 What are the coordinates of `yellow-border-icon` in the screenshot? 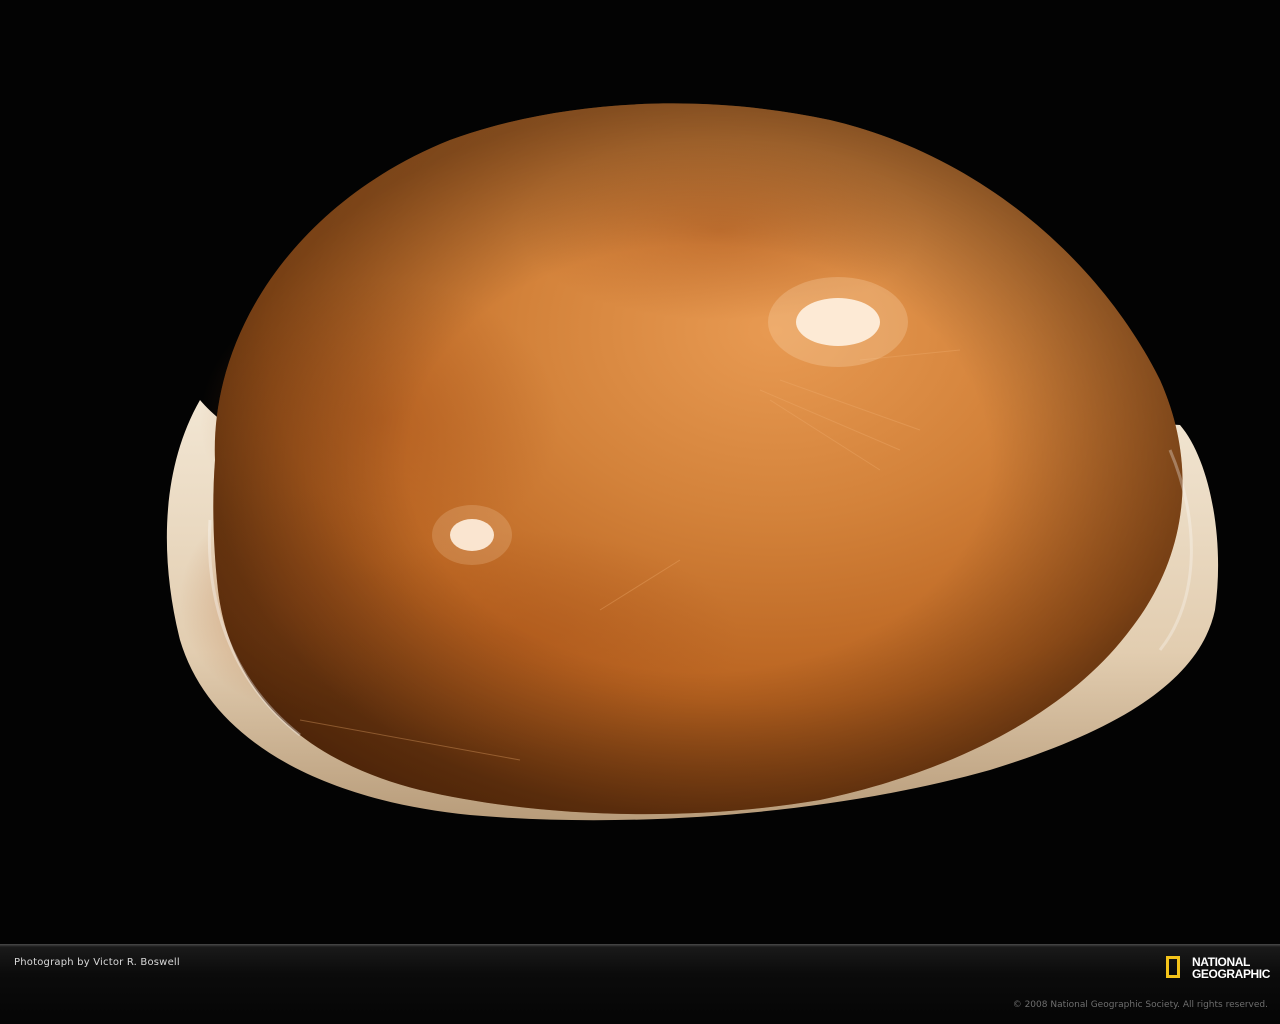 It's located at (1173, 967).